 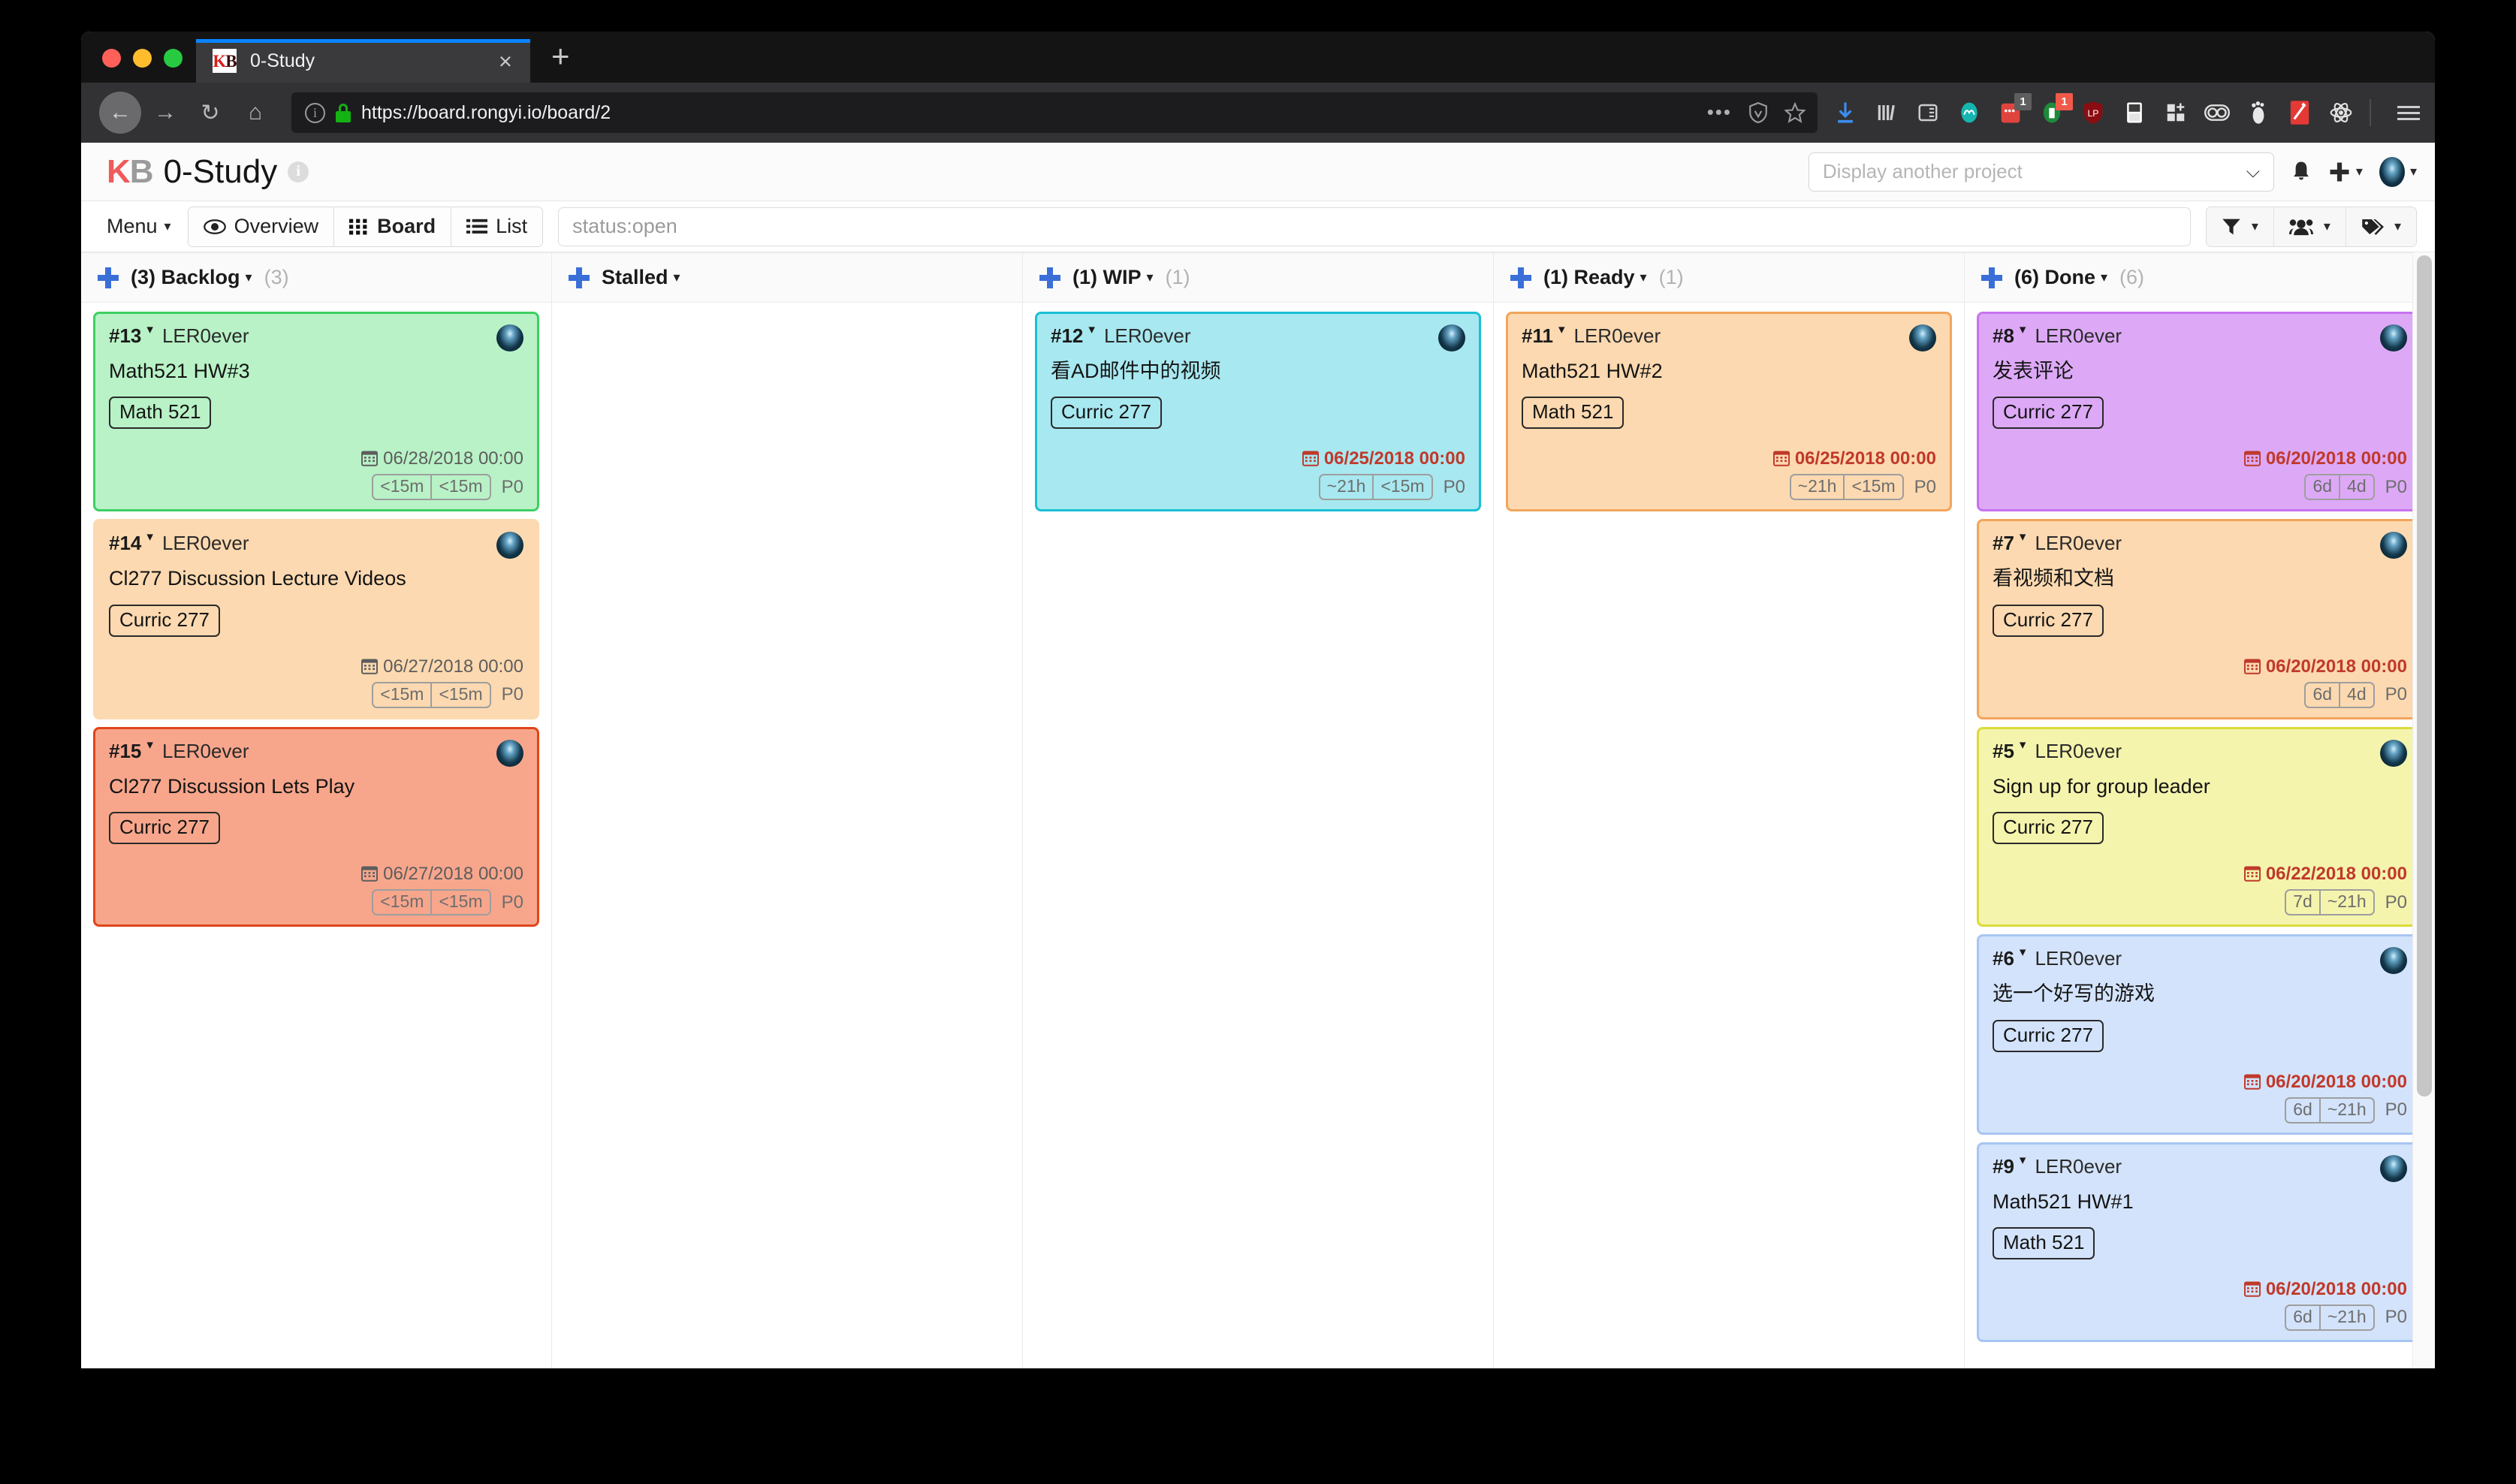 What do you see at coordinates (1887, 112) in the screenshot?
I see `library-icon` at bounding box center [1887, 112].